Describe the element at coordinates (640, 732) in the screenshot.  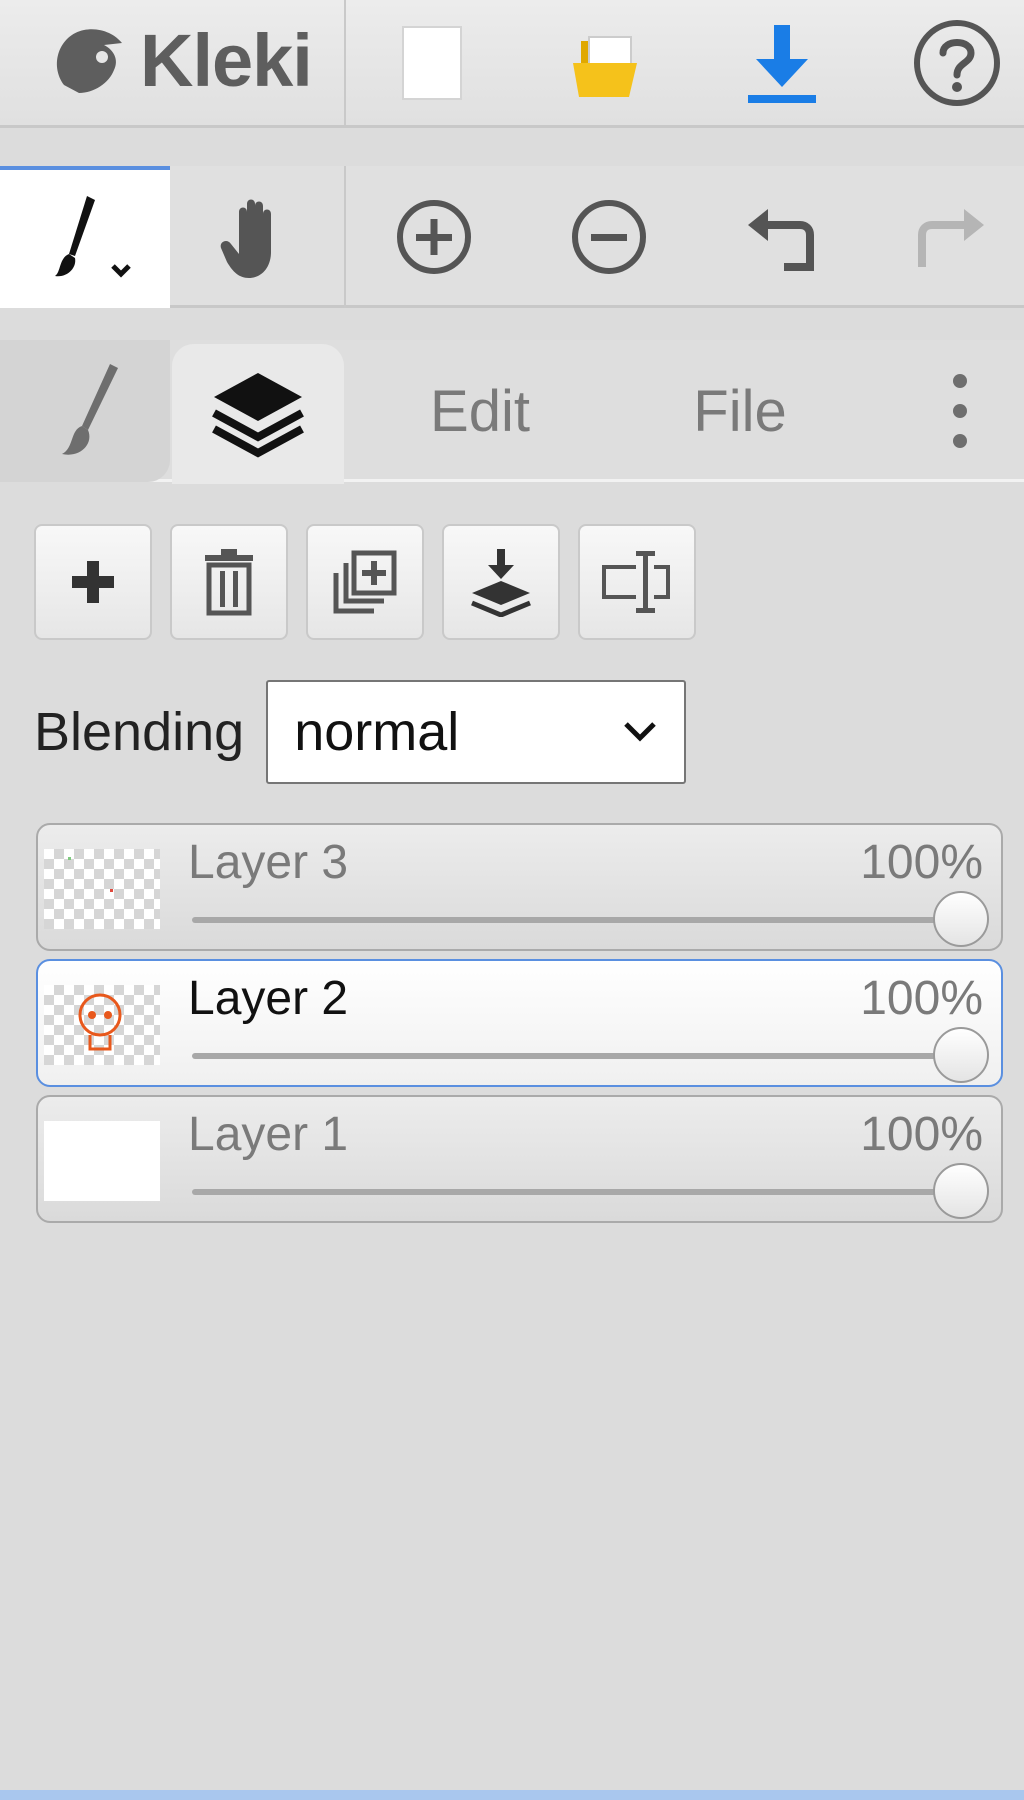
I see `chevron-down-icon` at that location.